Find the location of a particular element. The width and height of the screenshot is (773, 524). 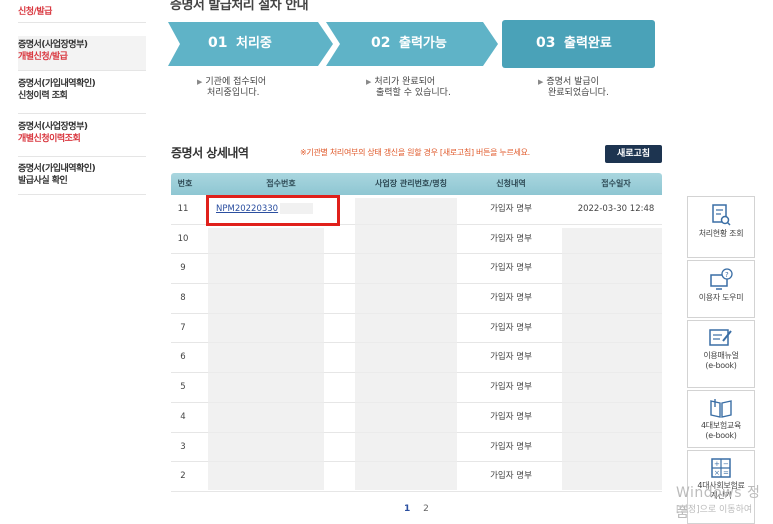

process-steps: 01 처리중 02 출력가능 03 출력완료 is located at coordinates (413, 44).